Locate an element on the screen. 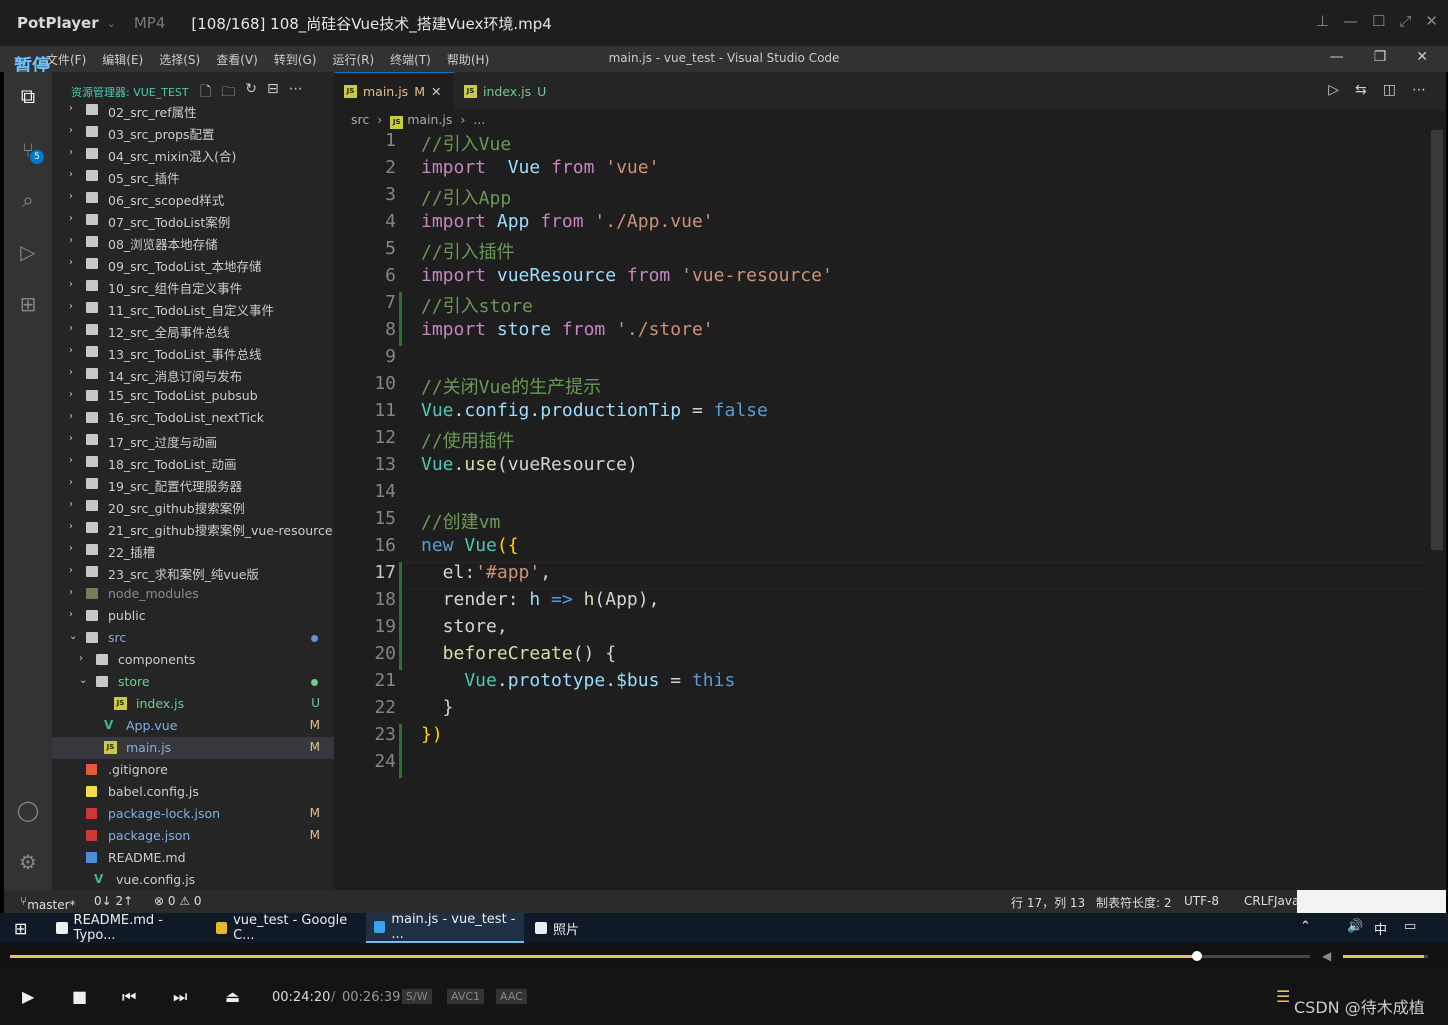 This screenshot has width=1448, height=1025. encoding: UTF-8 is located at coordinates (1201, 901).